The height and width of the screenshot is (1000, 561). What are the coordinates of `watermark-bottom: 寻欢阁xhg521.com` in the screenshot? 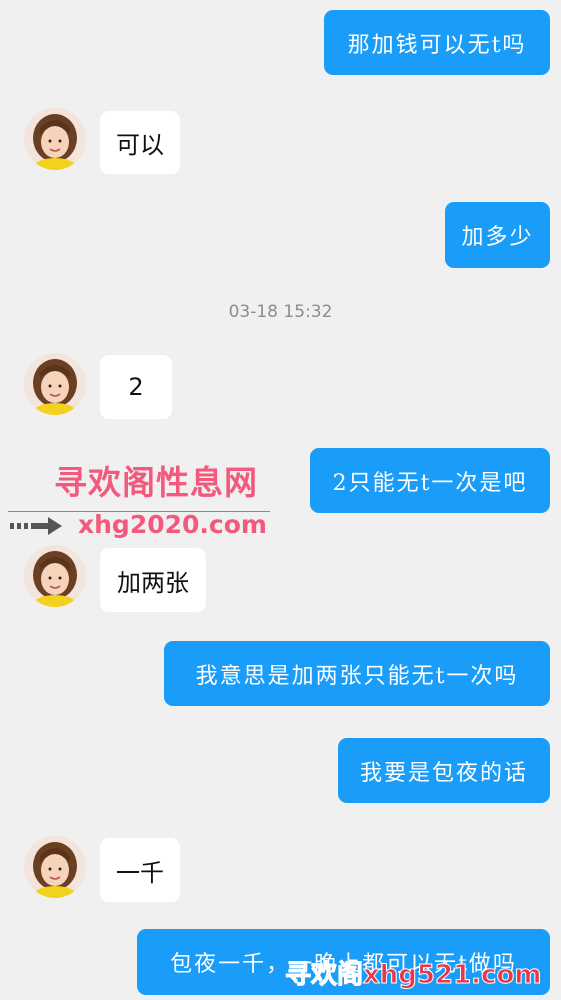 It's located at (413, 975).